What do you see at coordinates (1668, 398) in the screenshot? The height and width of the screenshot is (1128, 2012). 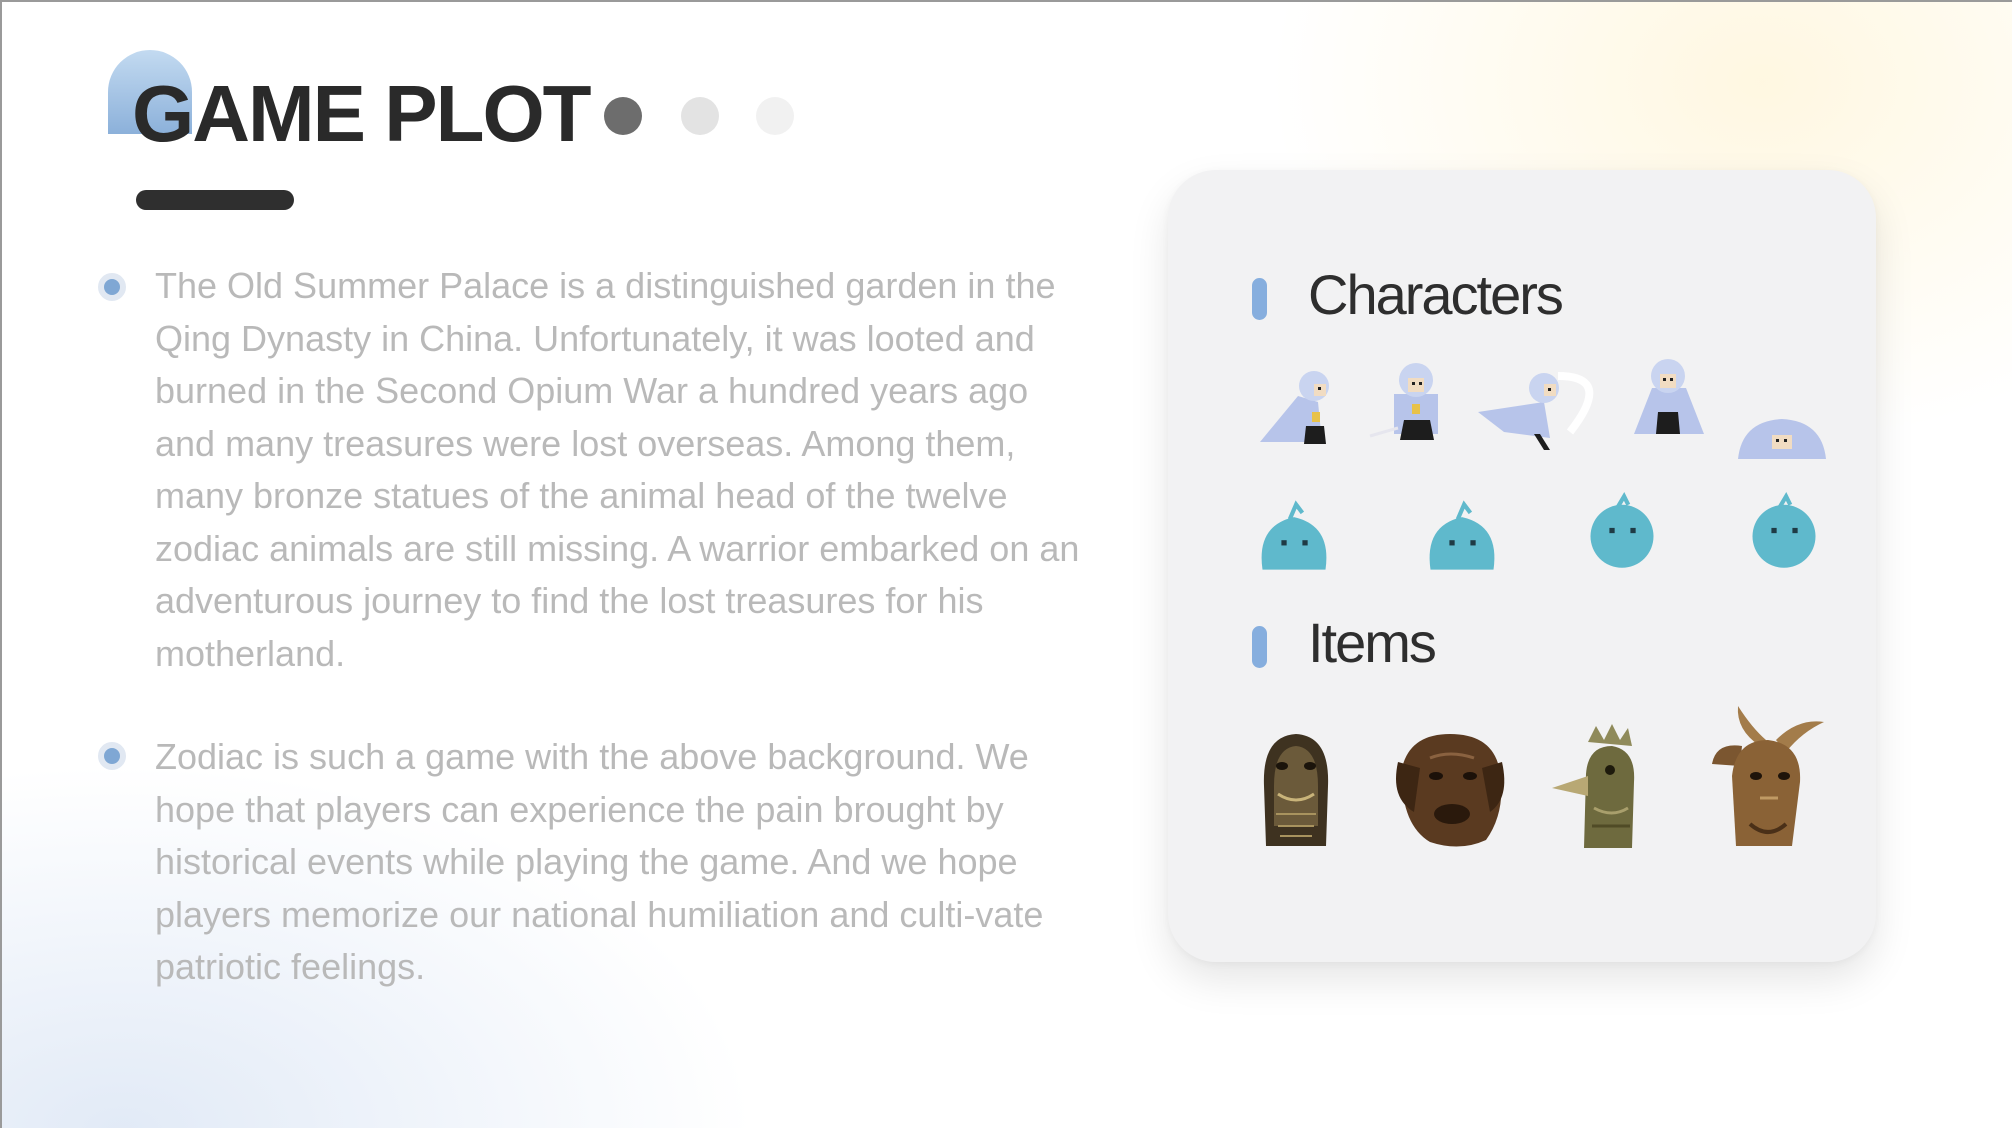 I see `warrior-idle-sprite-icon` at bounding box center [1668, 398].